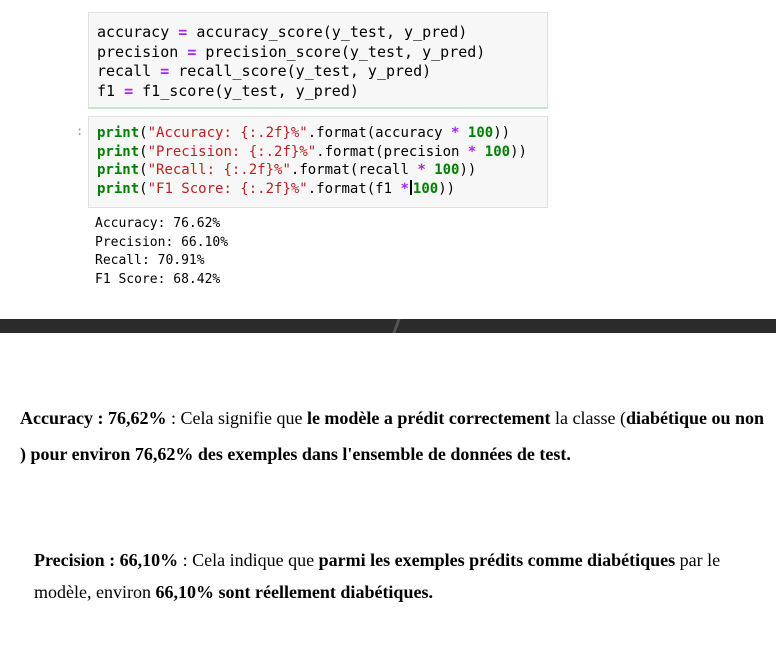  Describe the element at coordinates (248, 560) in the screenshot. I see `text-run: : Cela indique que` at that location.